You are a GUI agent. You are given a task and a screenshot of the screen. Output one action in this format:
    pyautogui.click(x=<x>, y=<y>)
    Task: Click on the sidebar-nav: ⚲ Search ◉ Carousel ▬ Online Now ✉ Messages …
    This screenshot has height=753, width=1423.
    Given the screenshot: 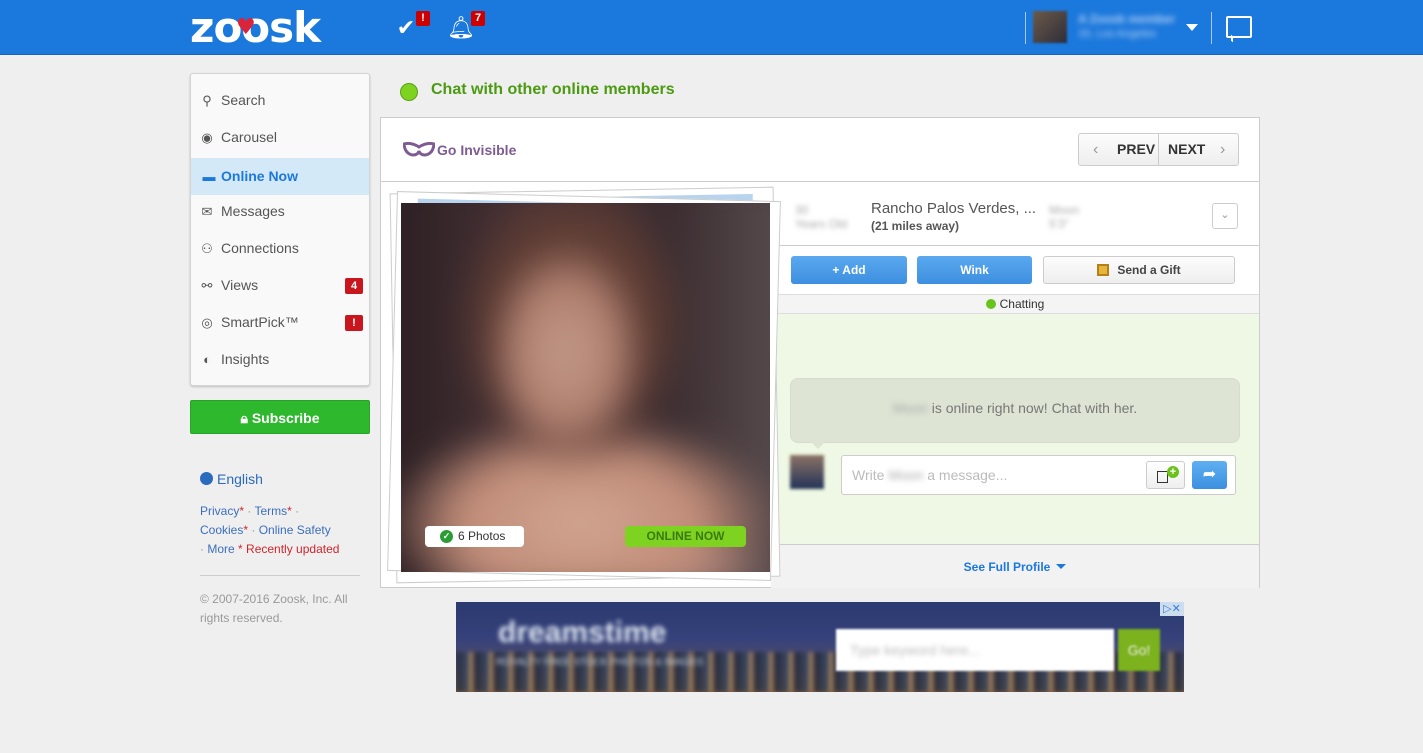 What is the action you would take?
    pyautogui.click(x=280, y=229)
    